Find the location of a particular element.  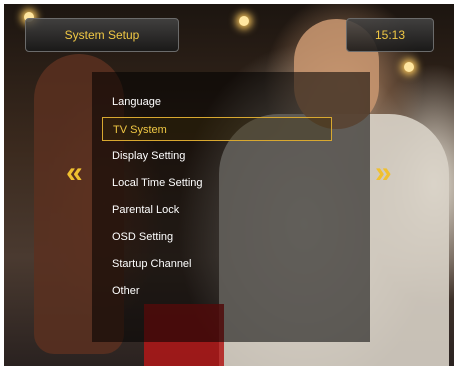

menu-item-tv-system: TV System is located at coordinates (217, 129).